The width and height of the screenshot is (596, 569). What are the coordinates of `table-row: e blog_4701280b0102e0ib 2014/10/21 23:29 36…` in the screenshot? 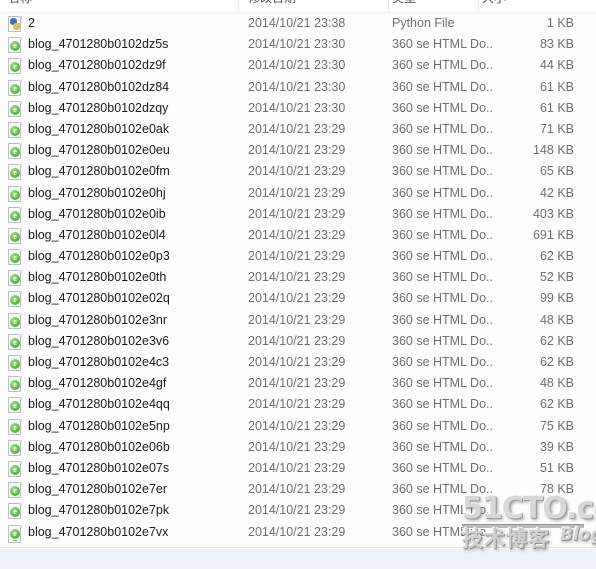 It's located at (298, 214).